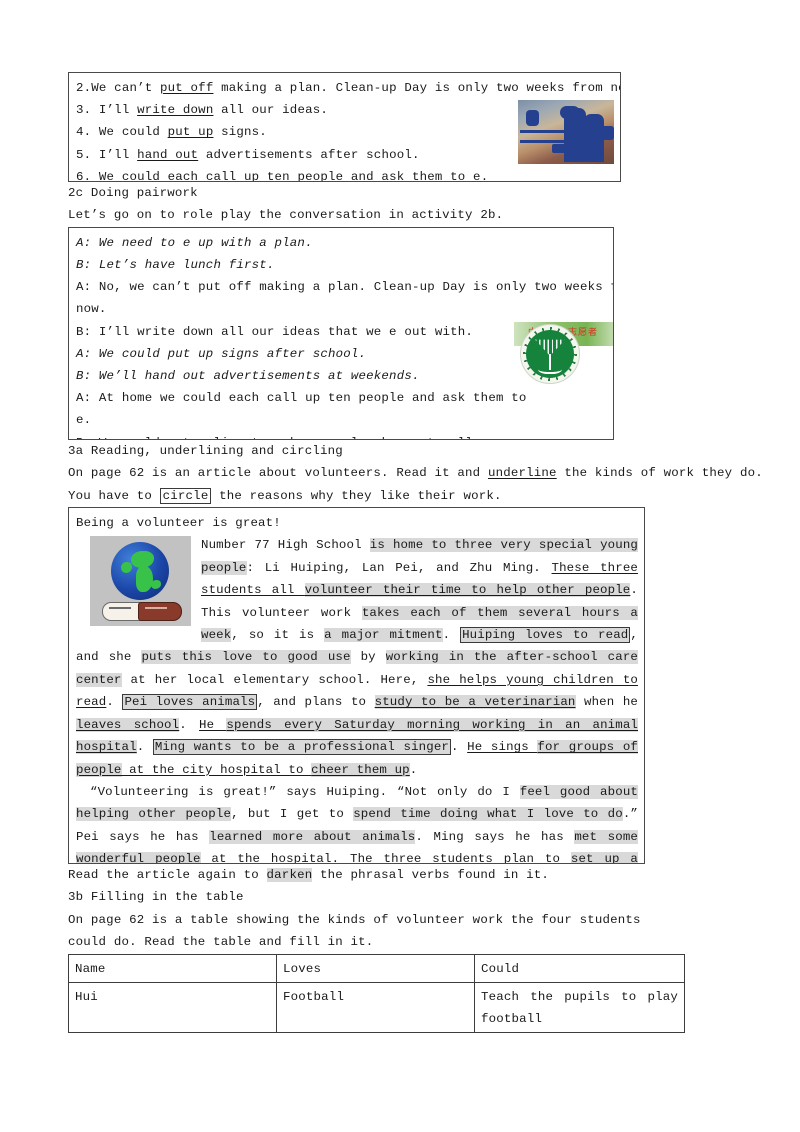 This screenshot has width=800, height=1132. I want to click on sentence-text: all our ideas., so click(270, 110).